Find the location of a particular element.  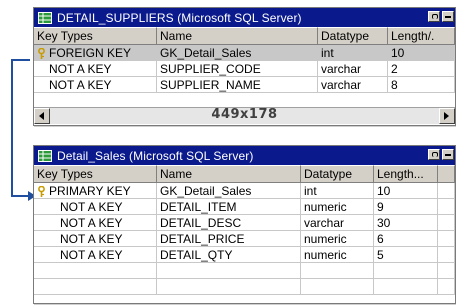

key-type-text: FOREIGN KEY is located at coordinates (90, 53).